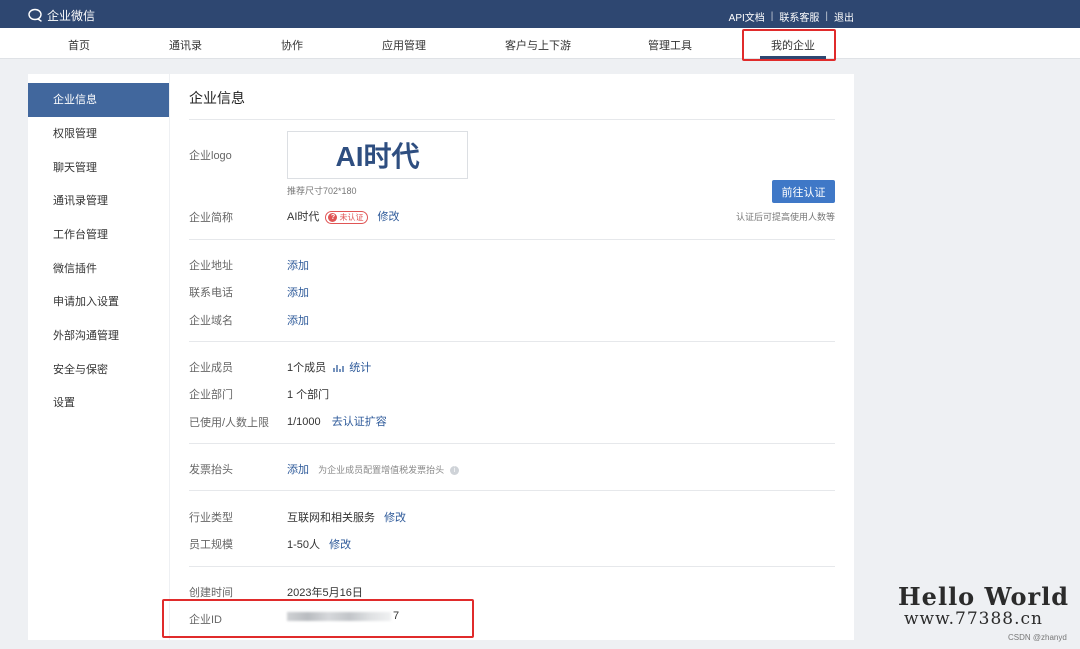 The height and width of the screenshot is (649, 1080). Describe the element at coordinates (35, 15) in the screenshot. I see `wecom-logo-icon` at that location.